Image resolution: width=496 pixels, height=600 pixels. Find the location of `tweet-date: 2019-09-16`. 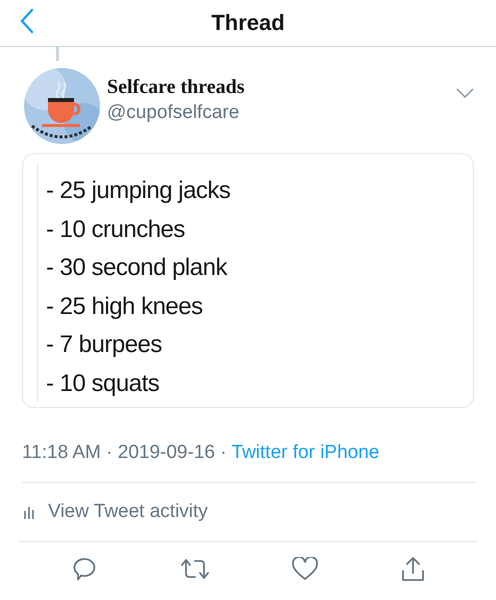

tweet-date: 2019-09-16 is located at coordinates (166, 452).